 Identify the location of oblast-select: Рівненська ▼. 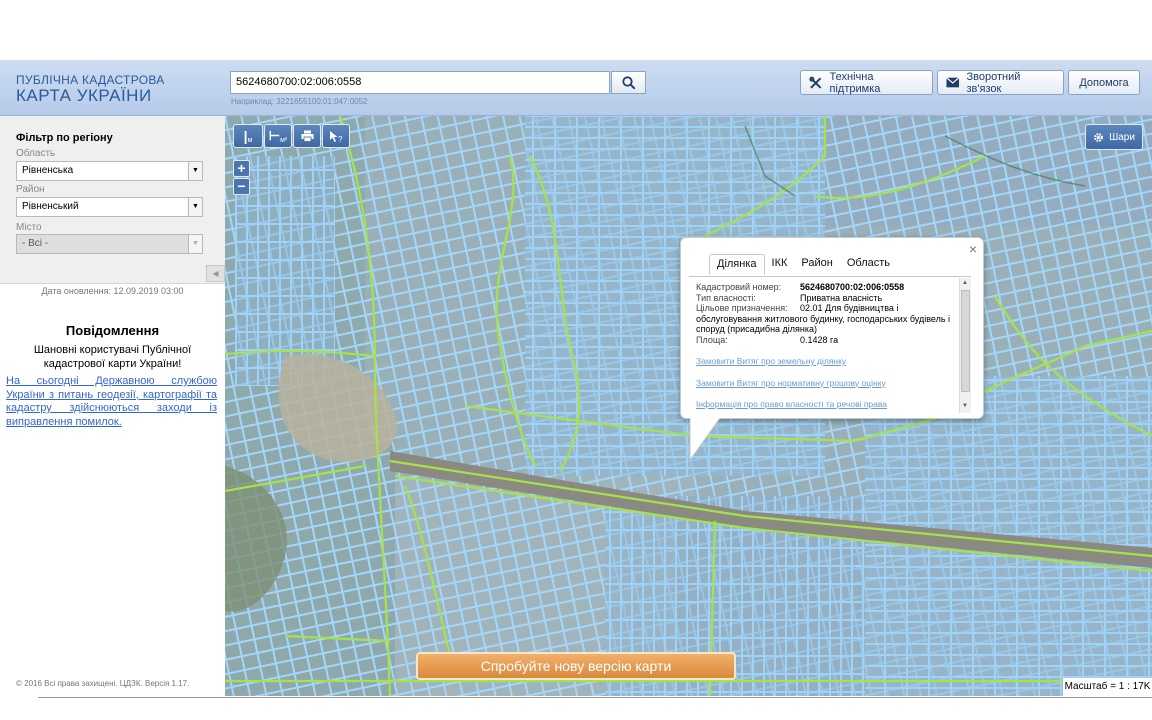
(109, 171).